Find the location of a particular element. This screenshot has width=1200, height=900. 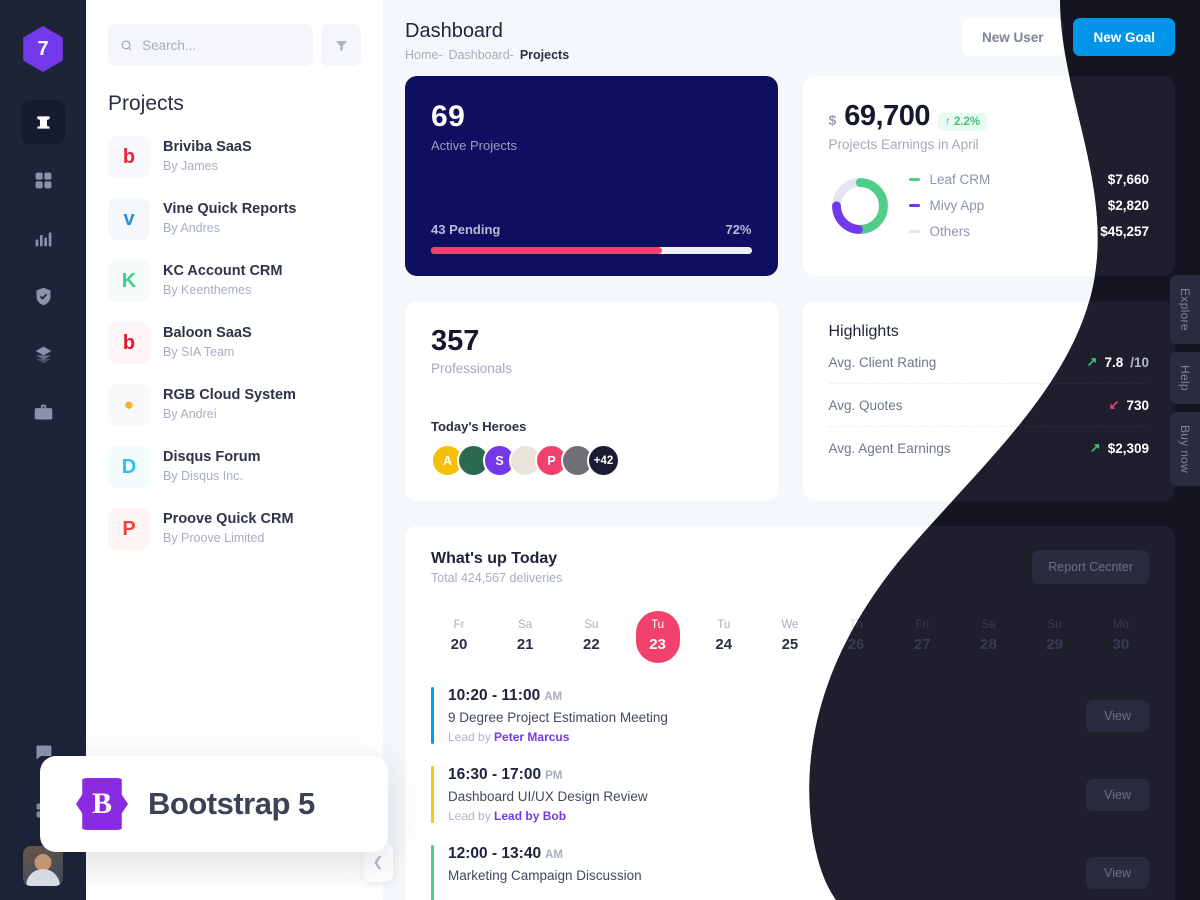

project-logo: v is located at coordinates (129, 219).